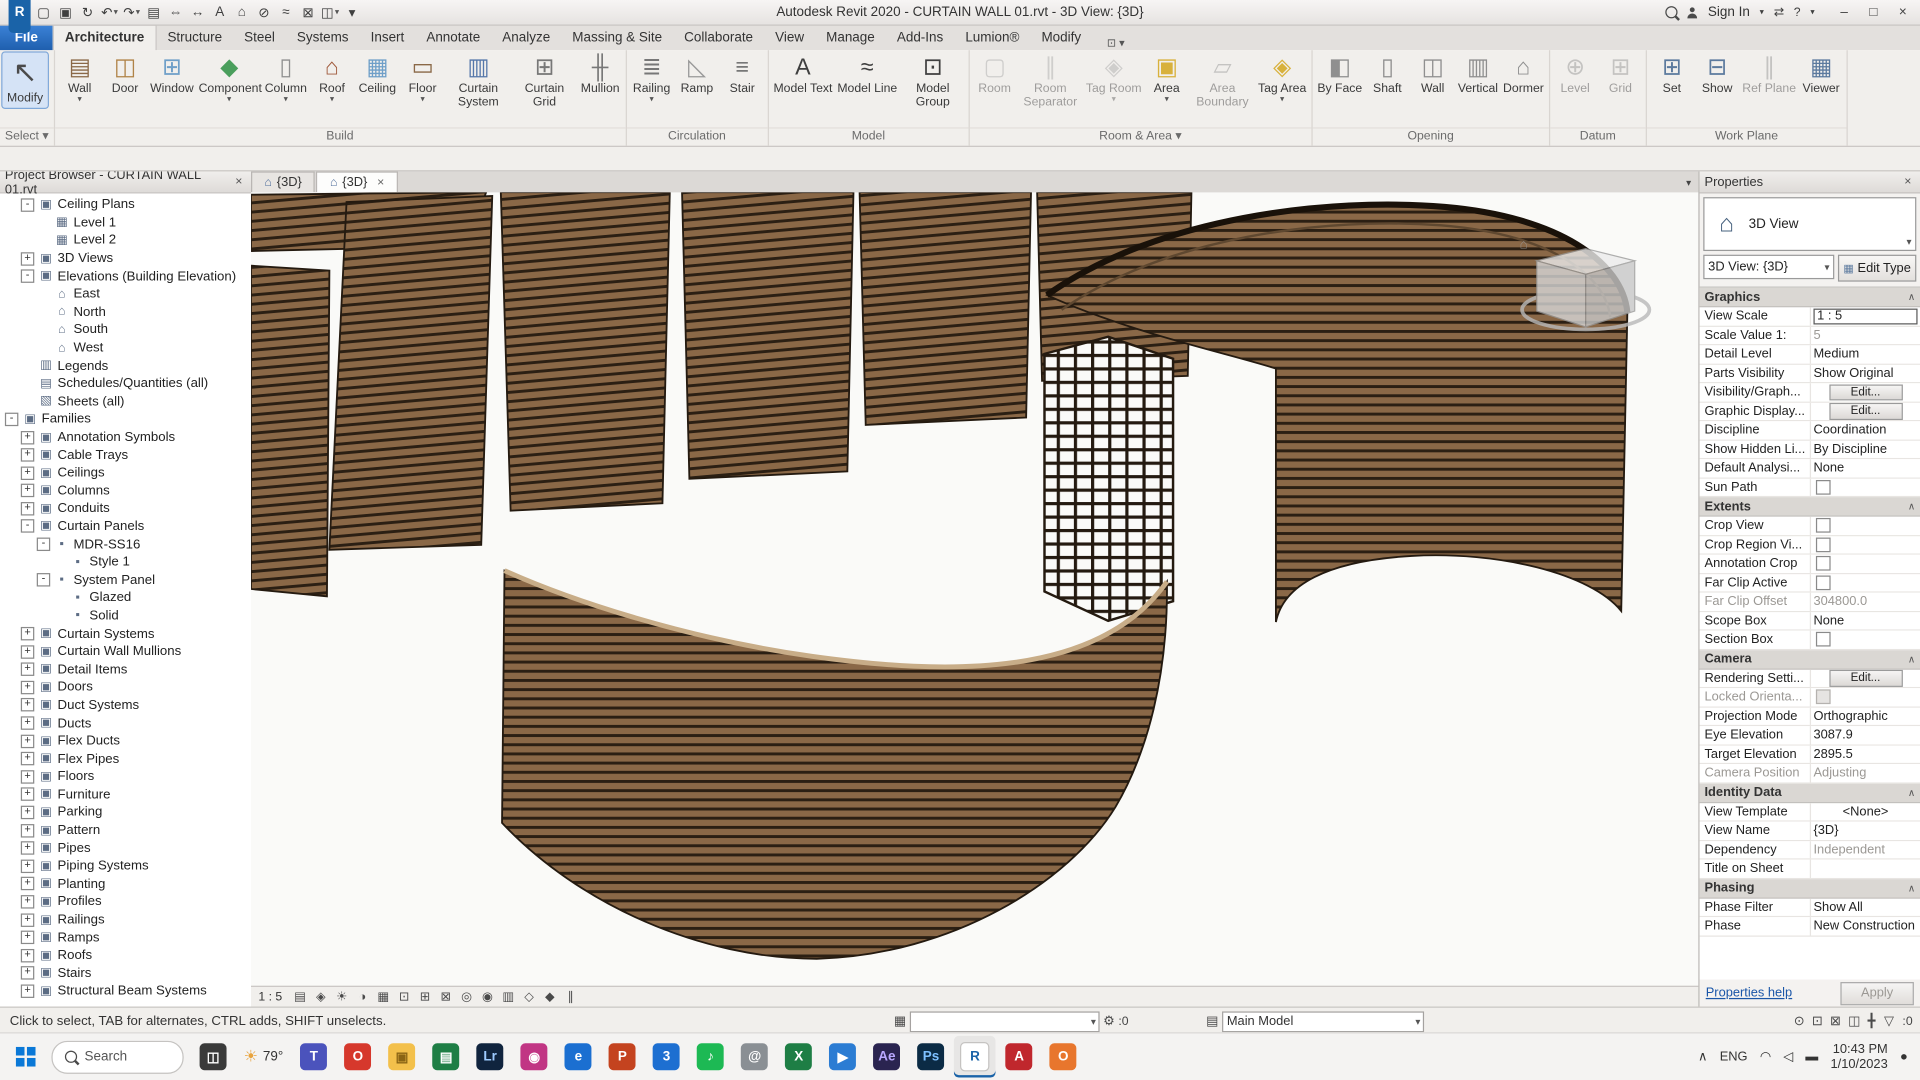 Image resolution: width=1920 pixels, height=1080 pixels. What do you see at coordinates (125, 902) in the screenshot?
I see `tree-item-profiles: + ▣ Profiles` at bounding box center [125, 902].